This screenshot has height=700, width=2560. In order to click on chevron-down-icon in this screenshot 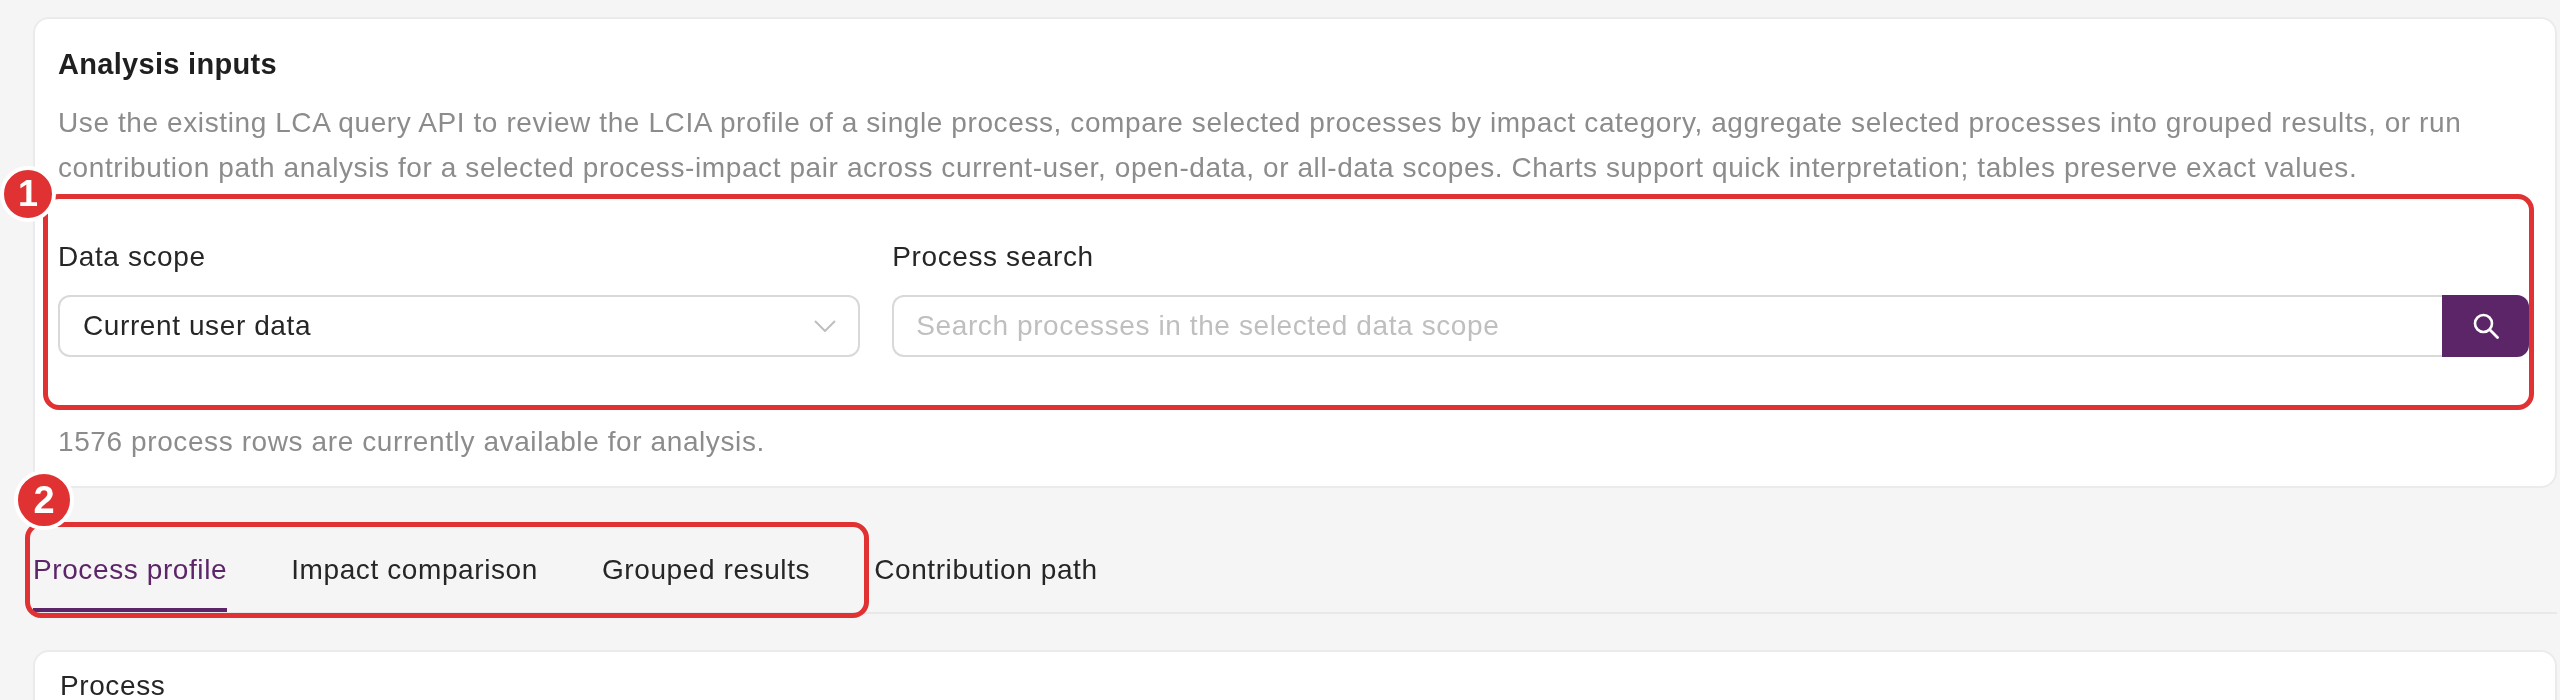, I will do `click(825, 326)`.